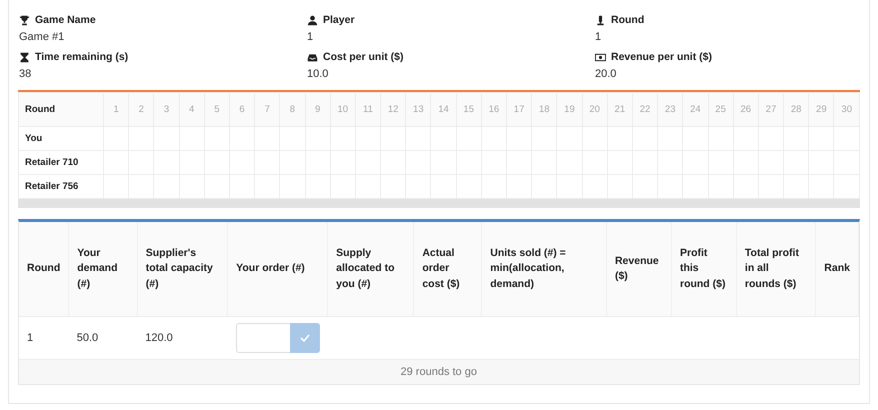 The image size is (878, 410). I want to click on round-number: 6, so click(242, 109).